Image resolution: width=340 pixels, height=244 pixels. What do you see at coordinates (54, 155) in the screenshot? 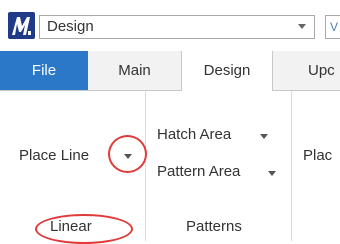
I see `place-line-button: Place Line` at bounding box center [54, 155].